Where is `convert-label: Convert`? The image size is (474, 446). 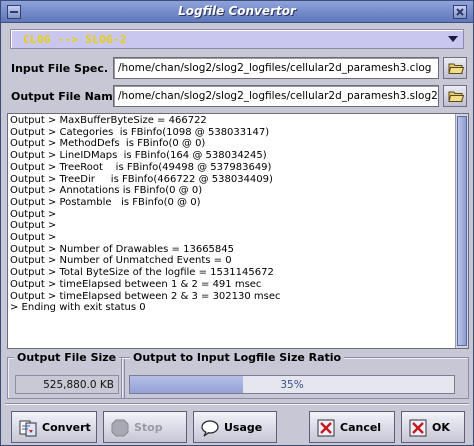 convert-label: Convert is located at coordinates (66, 427).